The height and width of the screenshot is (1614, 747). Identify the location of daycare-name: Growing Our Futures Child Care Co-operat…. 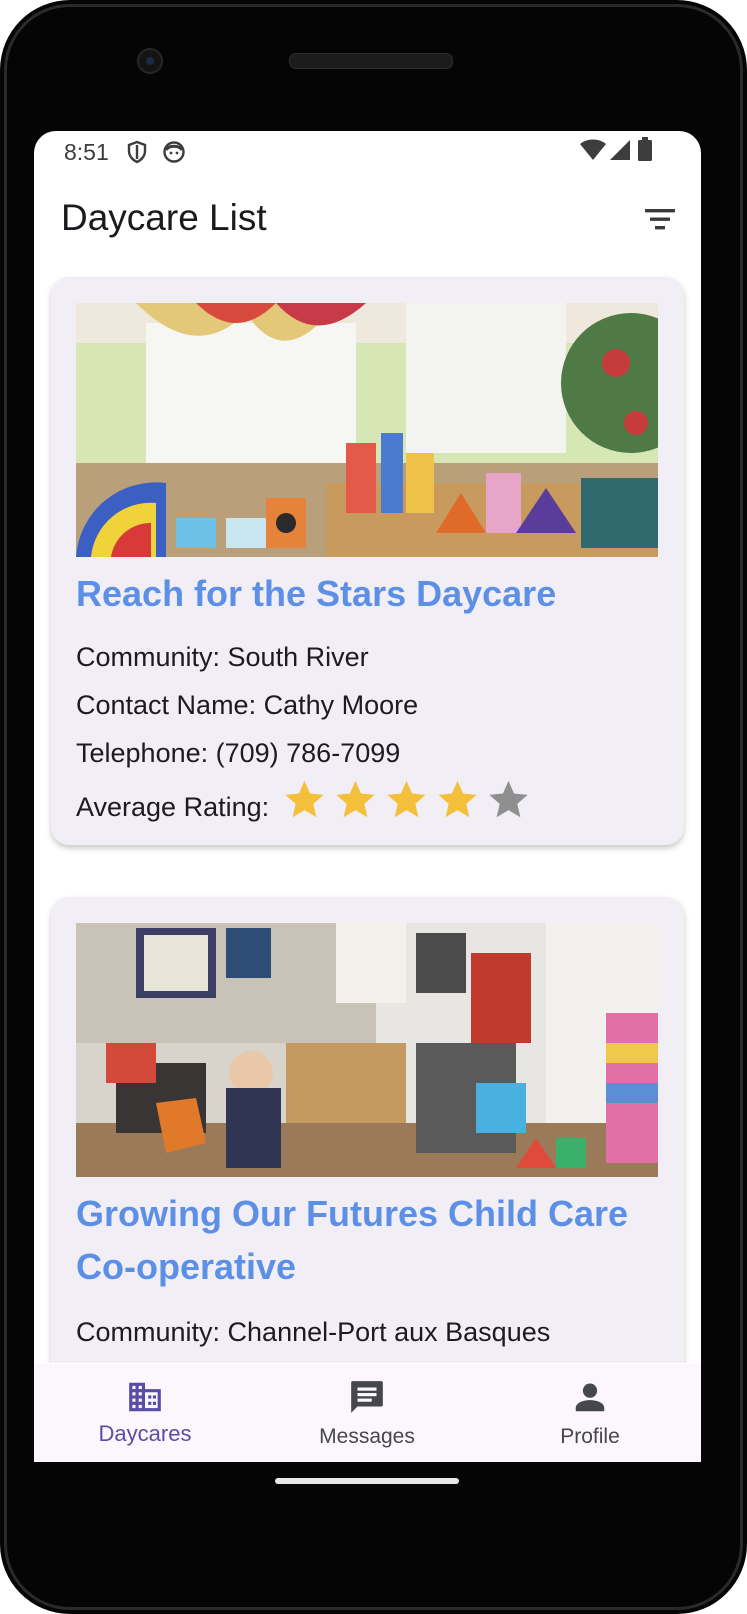
(366, 1240).